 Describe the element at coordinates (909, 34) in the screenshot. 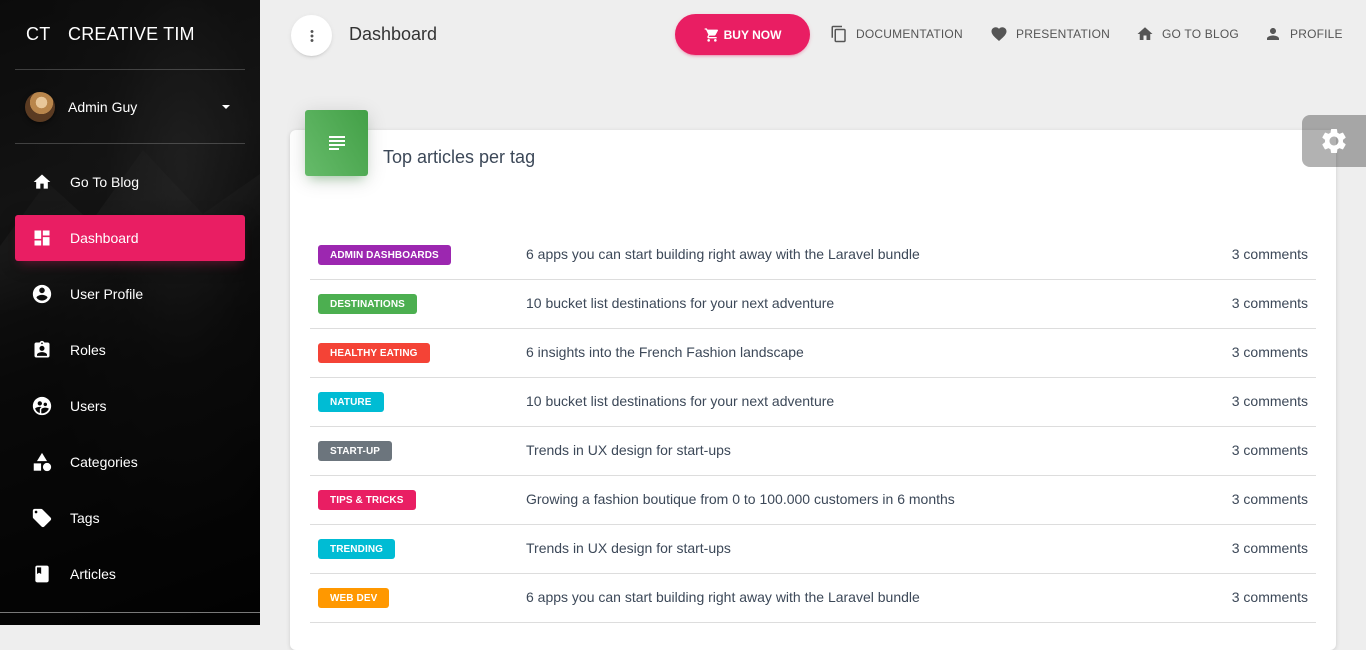

I see `documentation-label: DOCUMENTATION` at that location.